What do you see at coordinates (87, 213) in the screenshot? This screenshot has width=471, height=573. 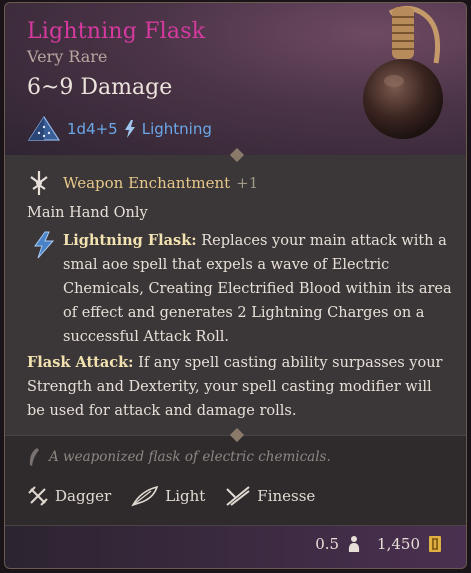 I see `requirement-text: Main Hand Only` at bounding box center [87, 213].